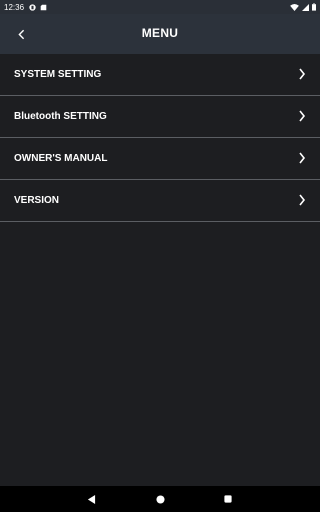 The image size is (320, 512). Describe the element at coordinates (160, 159) in the screenshot. I see `menu-item-owners-manual: OWNER'S MANUAL` at that location.